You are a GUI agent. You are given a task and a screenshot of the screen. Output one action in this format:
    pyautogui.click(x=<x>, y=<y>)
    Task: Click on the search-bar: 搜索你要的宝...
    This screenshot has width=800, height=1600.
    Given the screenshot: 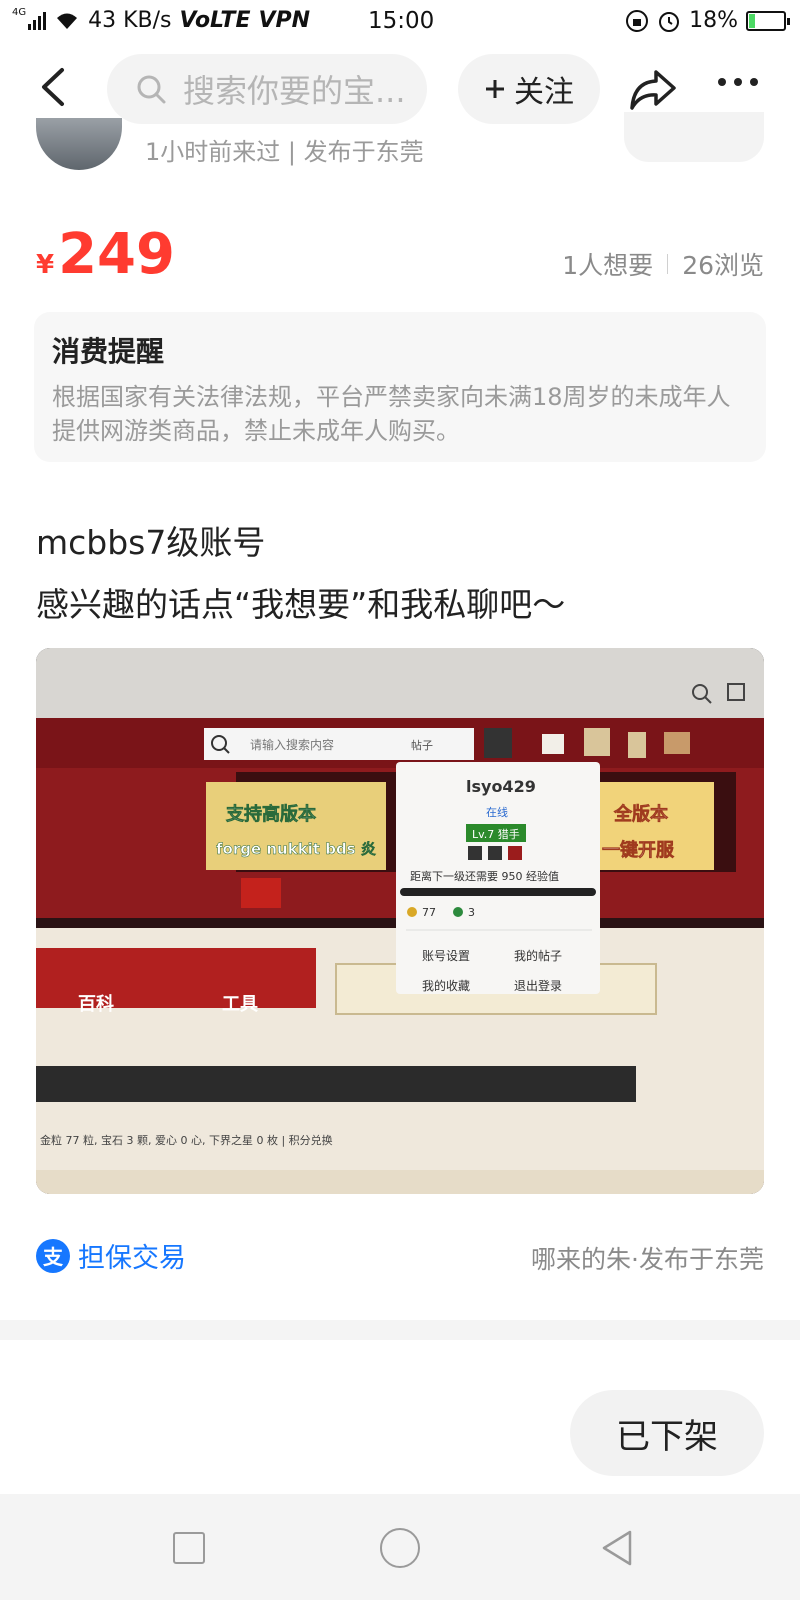 What is the action you would take?
    pyautogui.click(x=267, y=89)
    